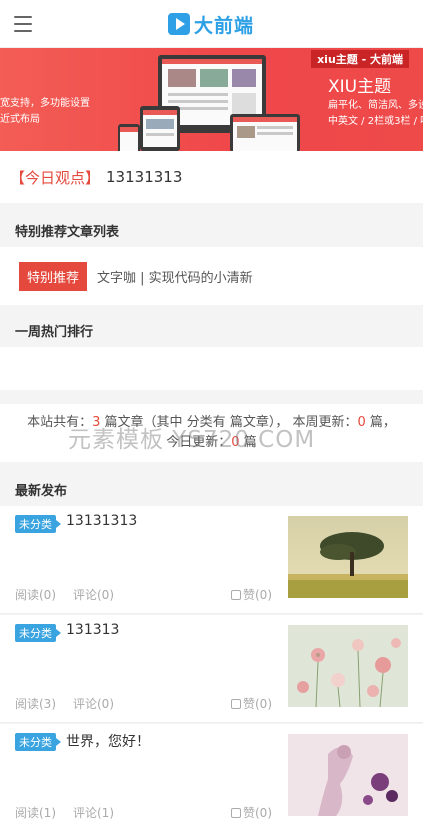 This screenshot has height=830, width=423. Describe the element at coordinates (211, 777) in the screenshot. I see `post-item: 未分类 世界，您好！ 阅读(1) 评论(1) 赞(0)` at that location.